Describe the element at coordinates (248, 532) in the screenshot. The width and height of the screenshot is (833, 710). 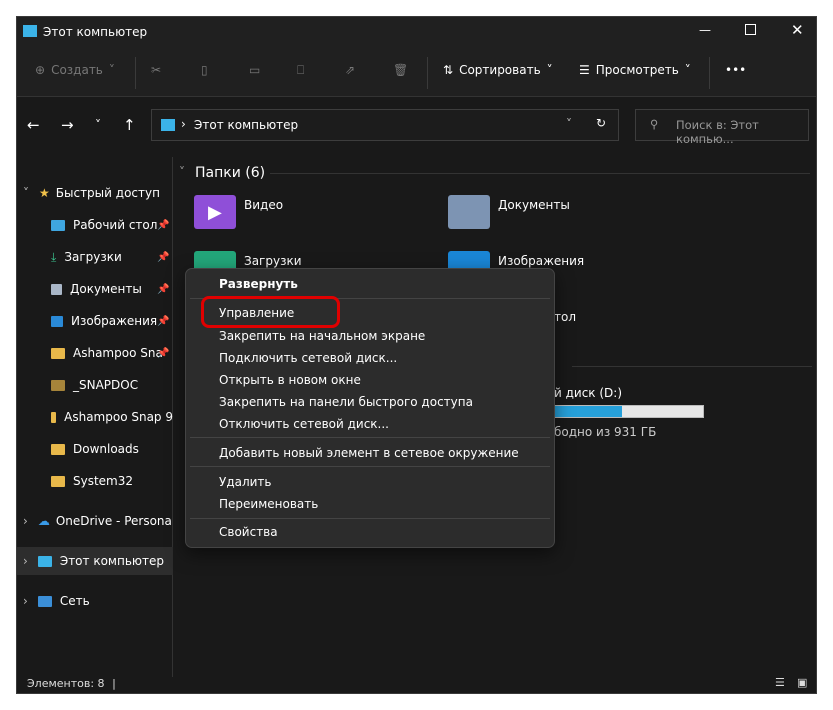
I see `menu-item-properties: Свойства` at that location.